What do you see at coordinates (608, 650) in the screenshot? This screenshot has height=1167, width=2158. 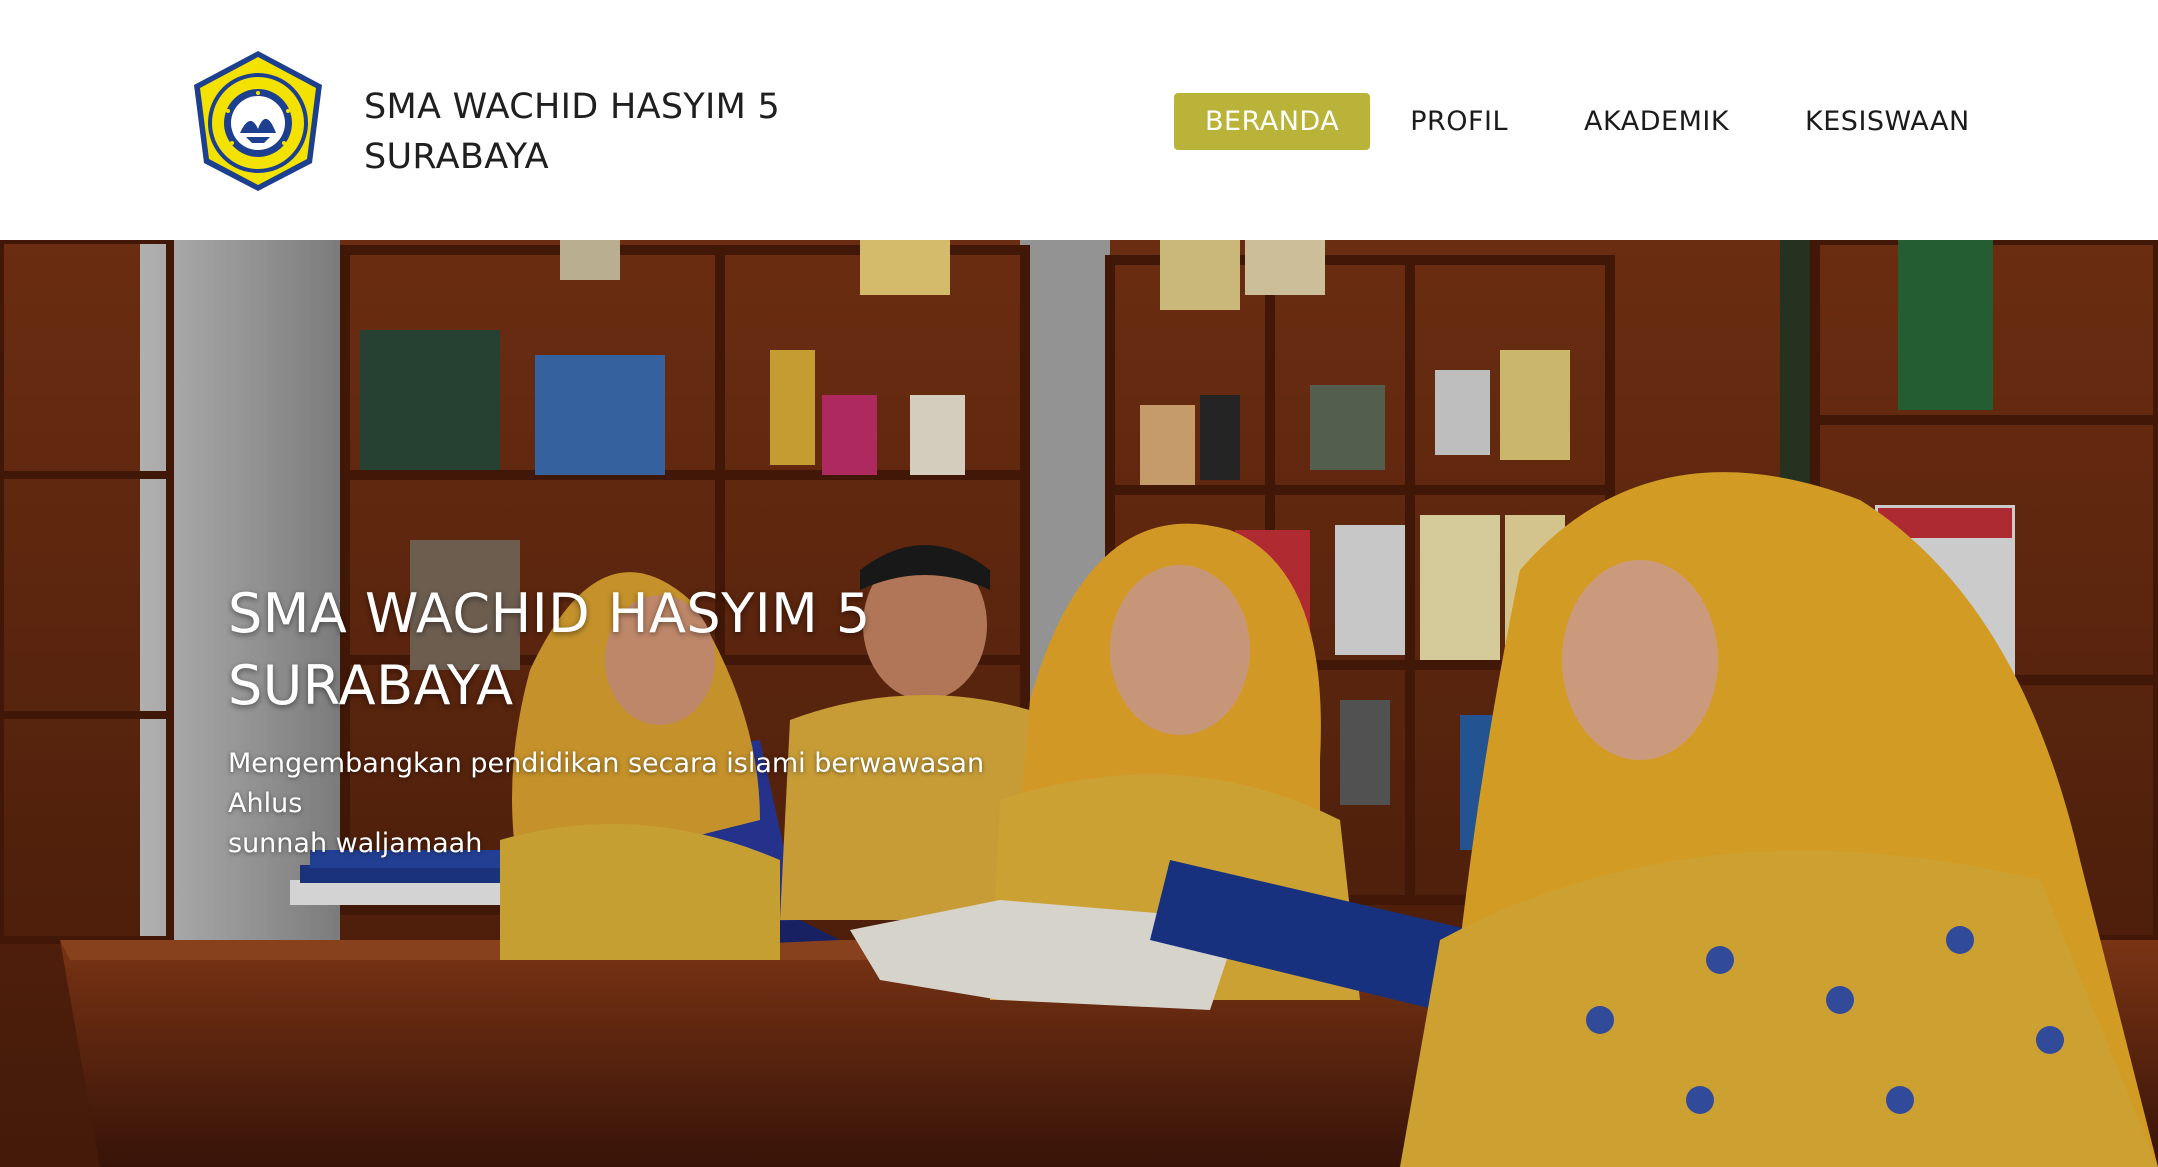 I see `hero-title: SMA WACHID HASYIM 5 SURABAYA` at bounding box center [608, 650].